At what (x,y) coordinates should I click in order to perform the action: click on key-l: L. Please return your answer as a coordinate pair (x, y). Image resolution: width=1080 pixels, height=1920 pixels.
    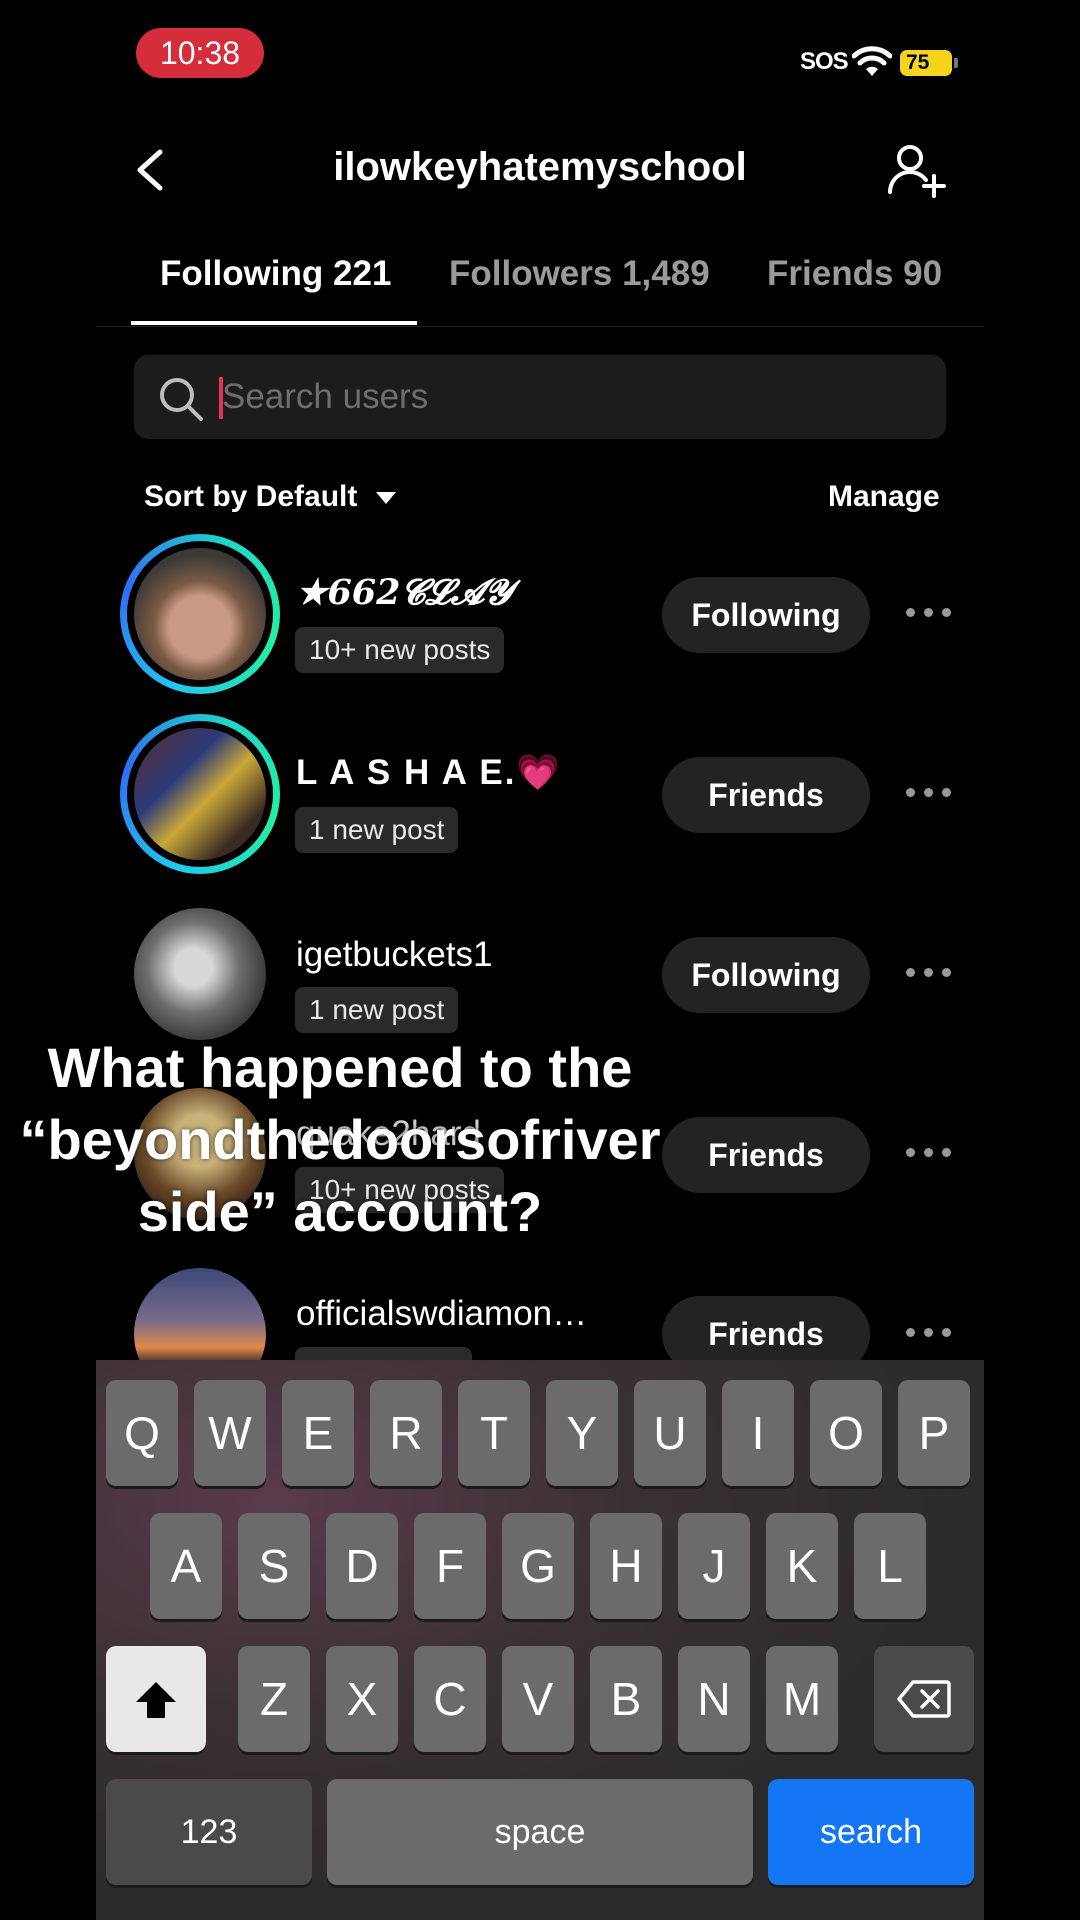
    Looking at the image, I should click on (890, 1566).